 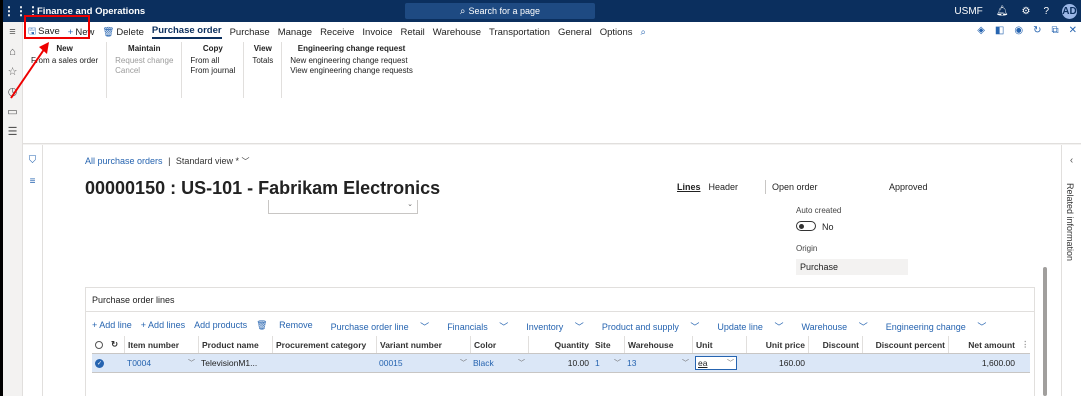 I want to click on action-search-icon: ⌕, so click(x=643, y=32).